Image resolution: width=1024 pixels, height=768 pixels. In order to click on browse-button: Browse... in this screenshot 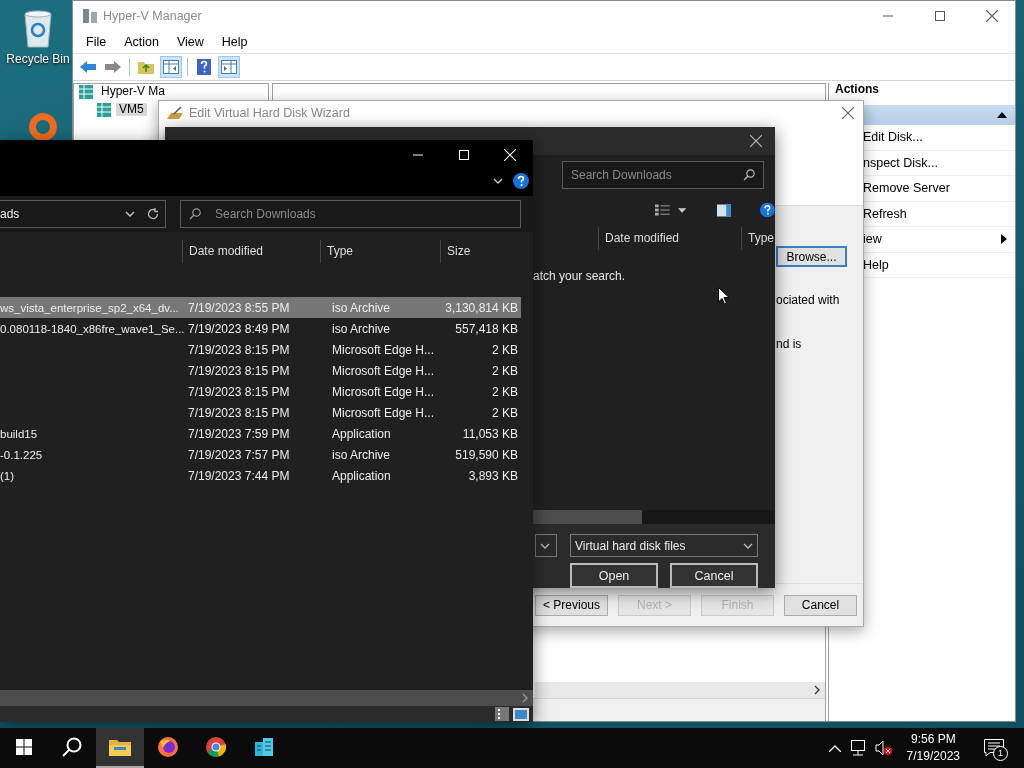, I will do `click(811, 256)`.